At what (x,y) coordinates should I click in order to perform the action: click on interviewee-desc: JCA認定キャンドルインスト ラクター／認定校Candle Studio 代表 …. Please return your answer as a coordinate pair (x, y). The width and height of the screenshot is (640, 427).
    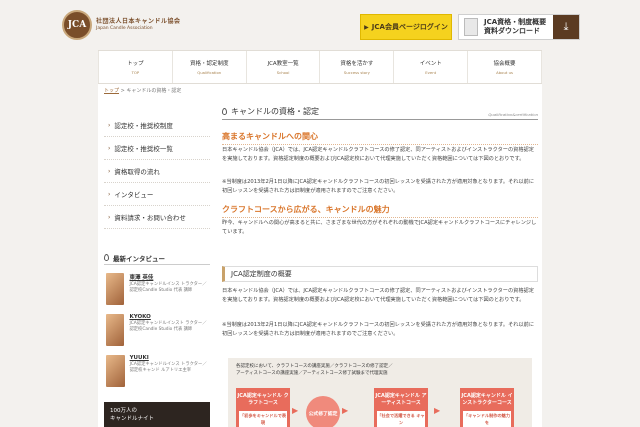
    Looking at the image, I should click on (168, 326).